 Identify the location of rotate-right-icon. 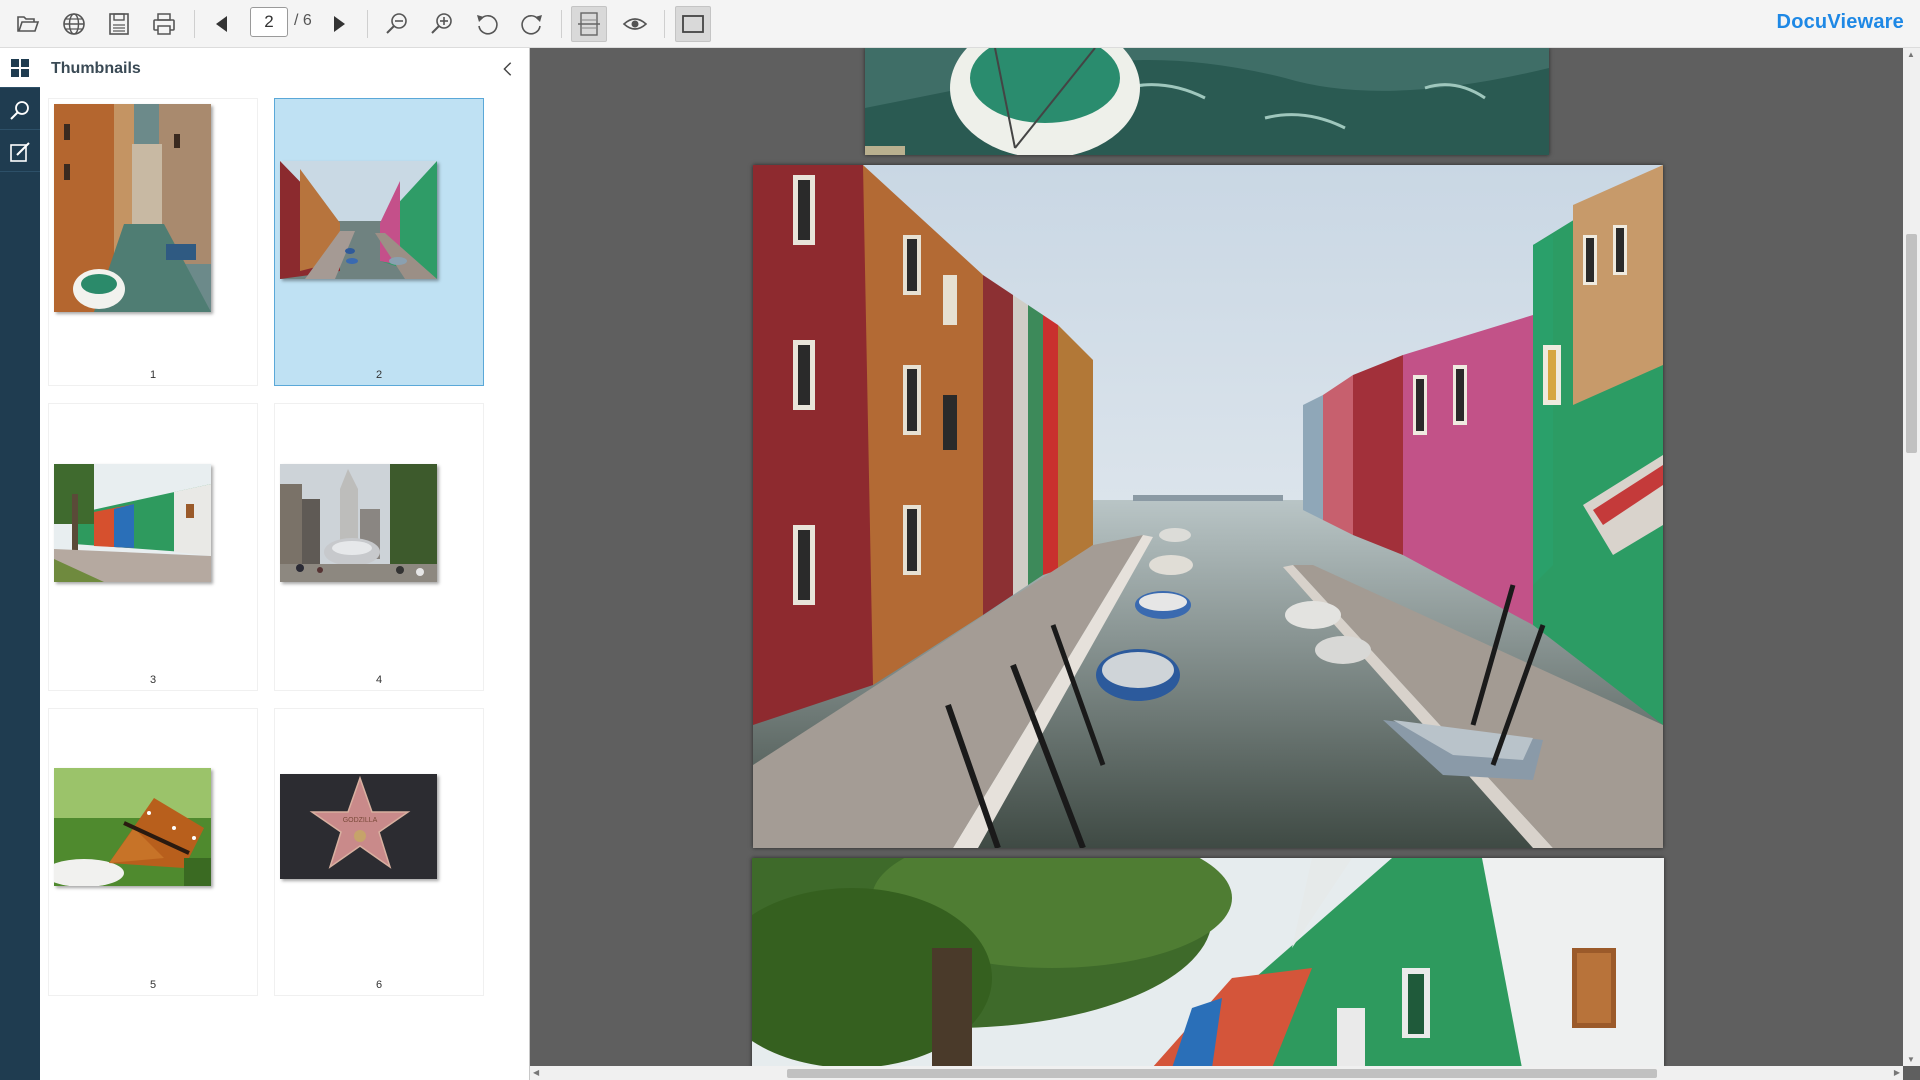
(531, 24).